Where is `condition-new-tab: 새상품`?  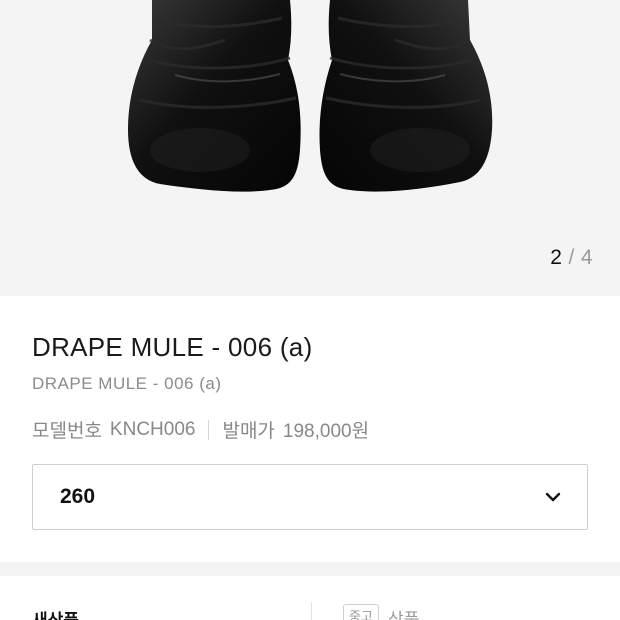
condition-new-tab: 새상품 is located at coordinates (55, 613).